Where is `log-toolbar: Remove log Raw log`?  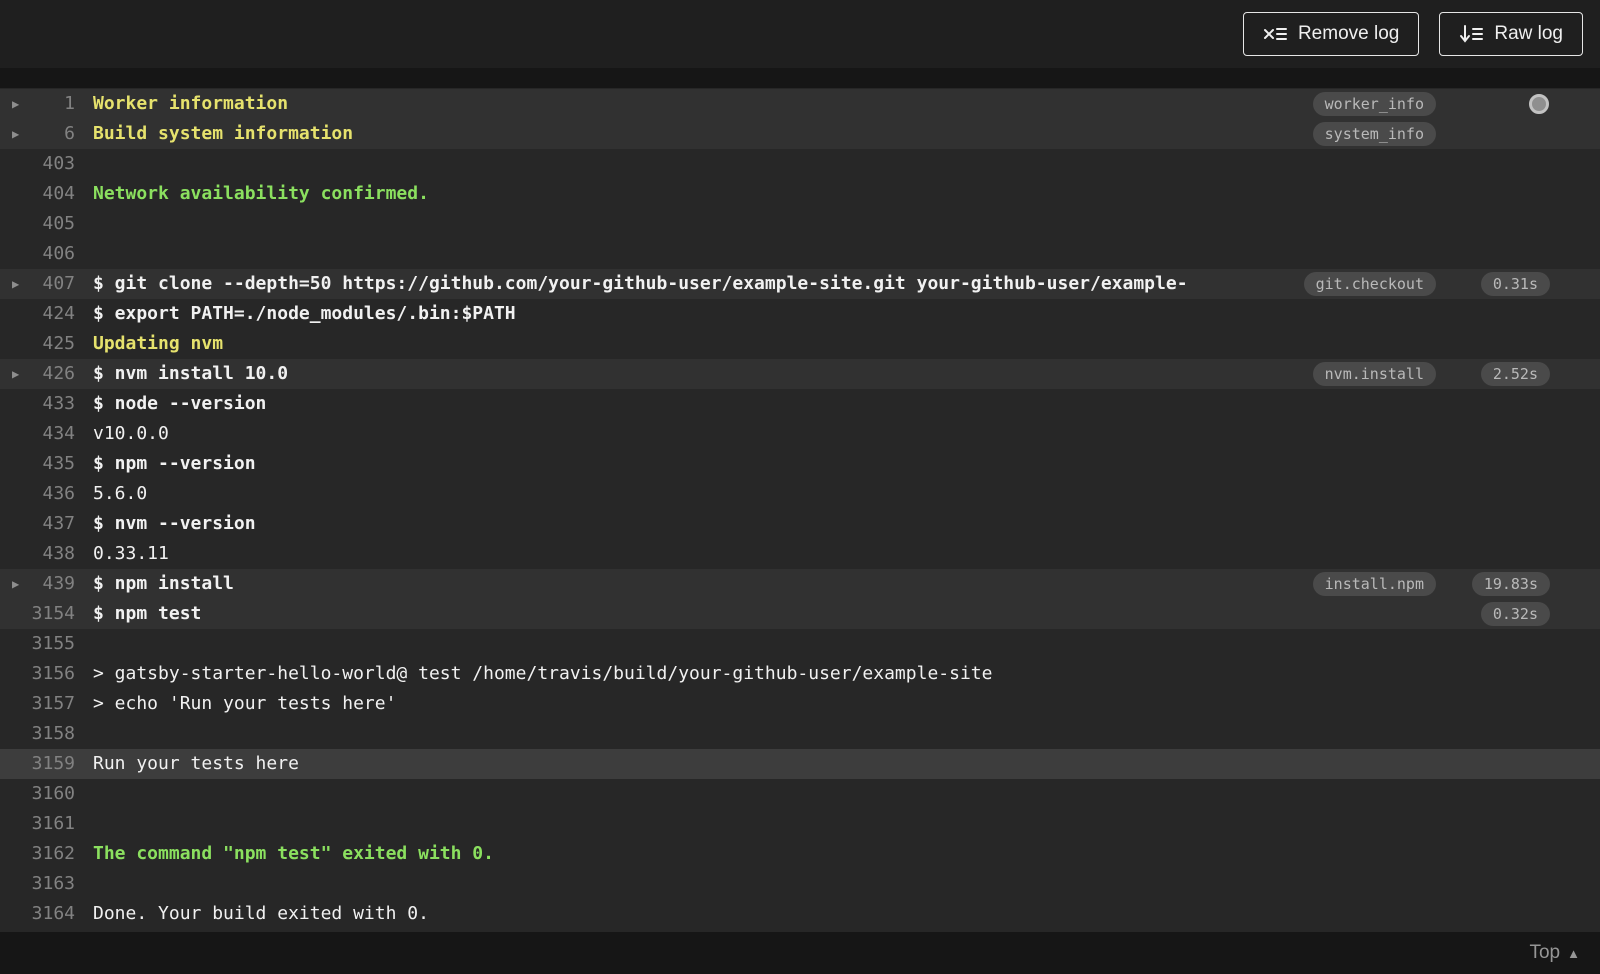
log-toolbar: Remove log Raw log is located at coordinates (800, 34).